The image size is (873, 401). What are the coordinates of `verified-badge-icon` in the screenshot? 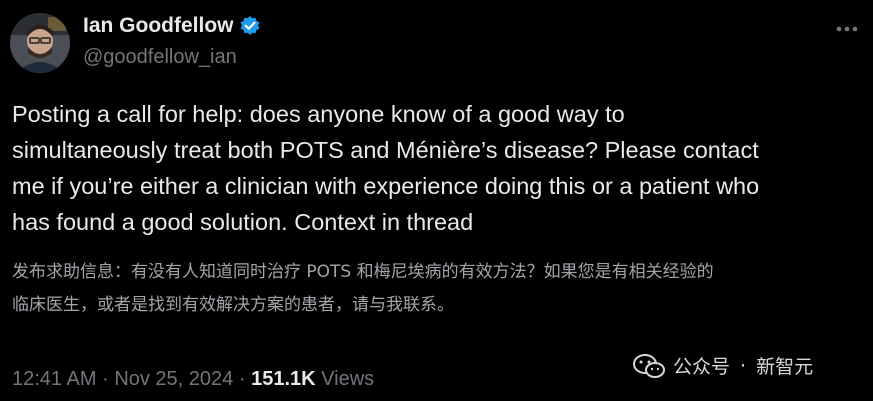 It's located at (249, 25).